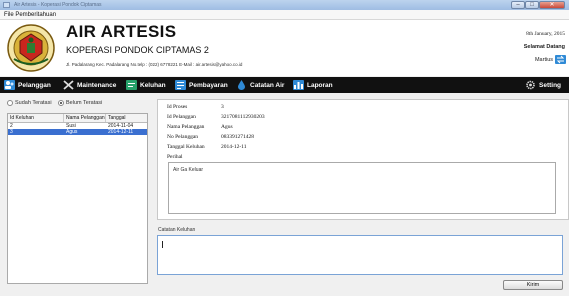 Image resolution: width=569 pixels, height=296 pixels. Describe the element at coordinates (530, 85) in the screenshot. I see `gear-icon` at that location.